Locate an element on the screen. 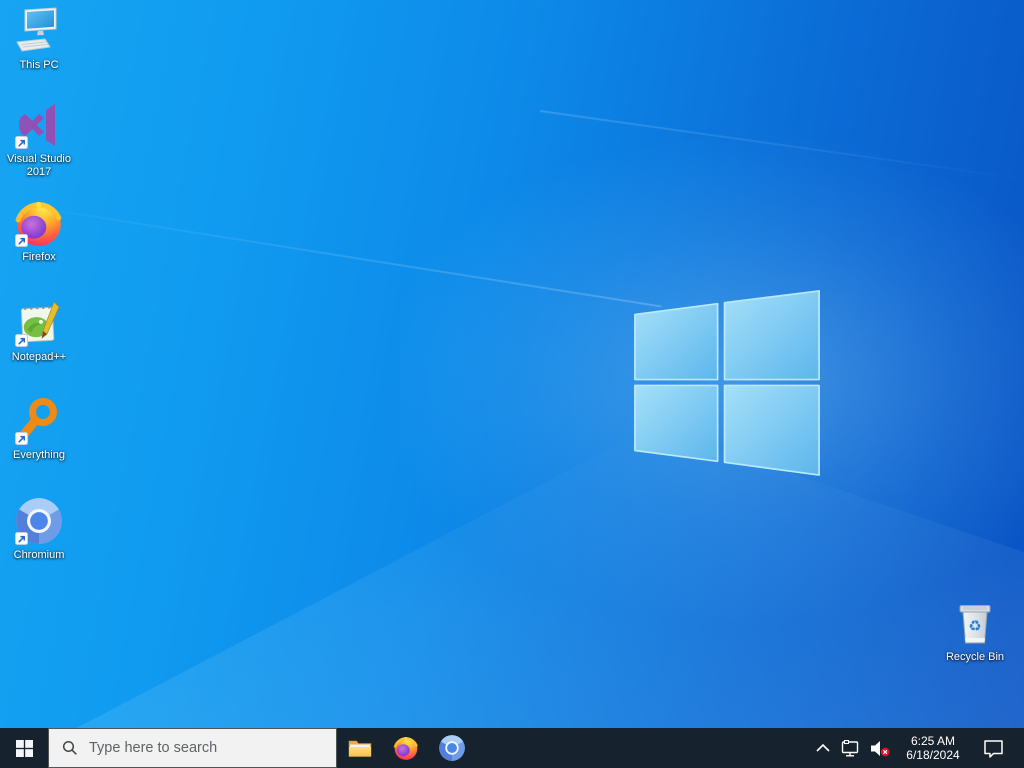 Image resolution: width=1024 pixels, height=768 pixels. taskbar-firefox-button is located at coordinates (406, 748).